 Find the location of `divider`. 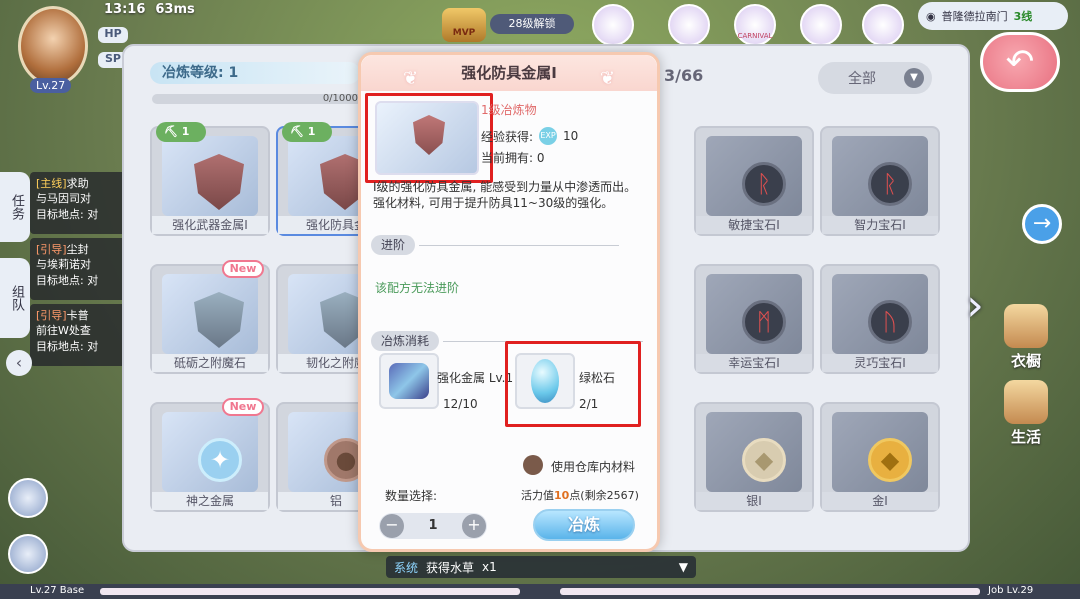

divider is located at coordinates (519, 245).